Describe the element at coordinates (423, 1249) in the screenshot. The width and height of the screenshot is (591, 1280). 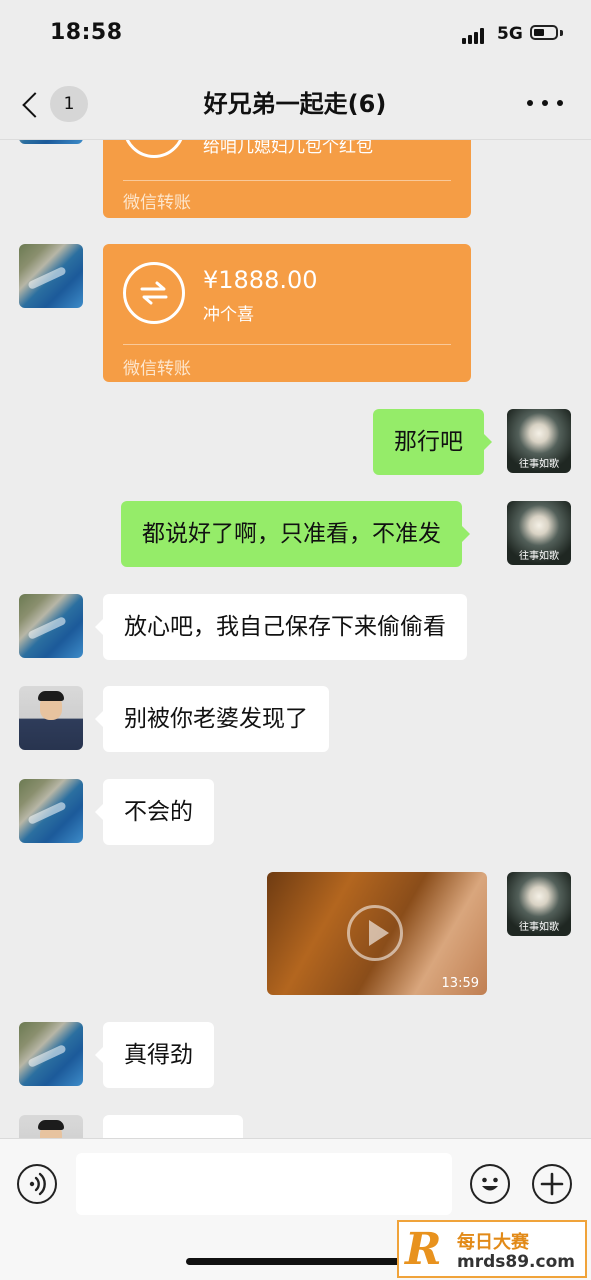
I see `watermark-logo-mark: R` at that location.